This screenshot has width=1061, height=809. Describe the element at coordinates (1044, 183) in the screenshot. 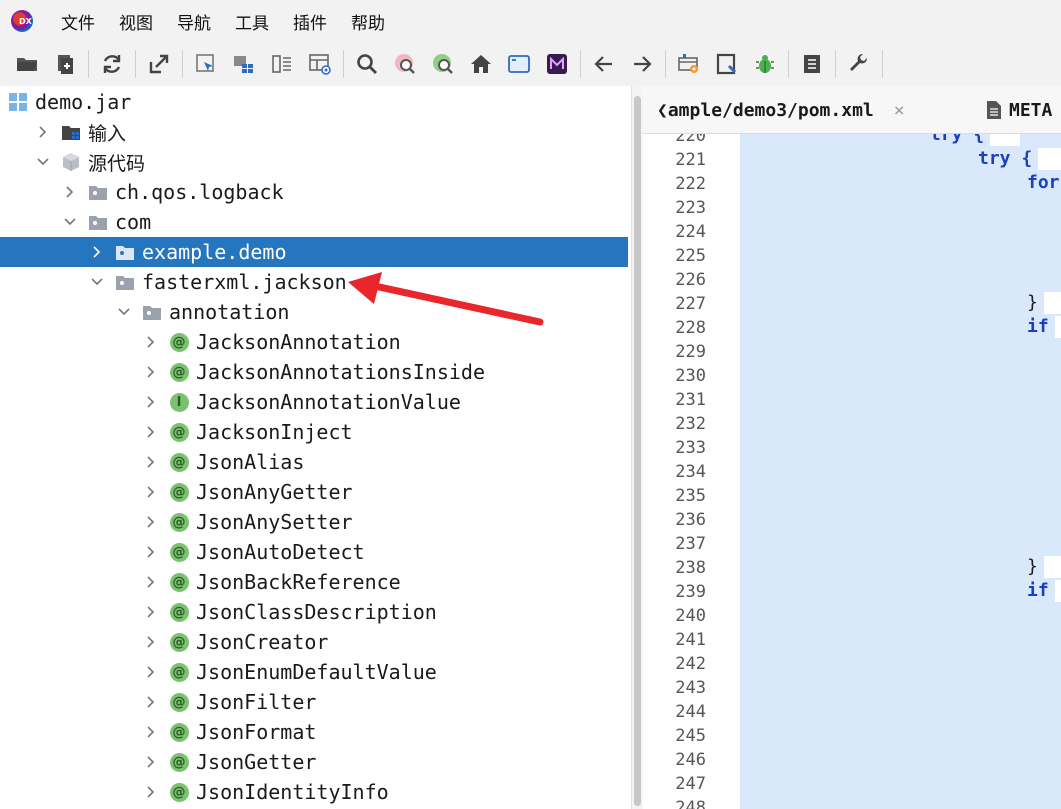

I see `code-line: for` at that location.